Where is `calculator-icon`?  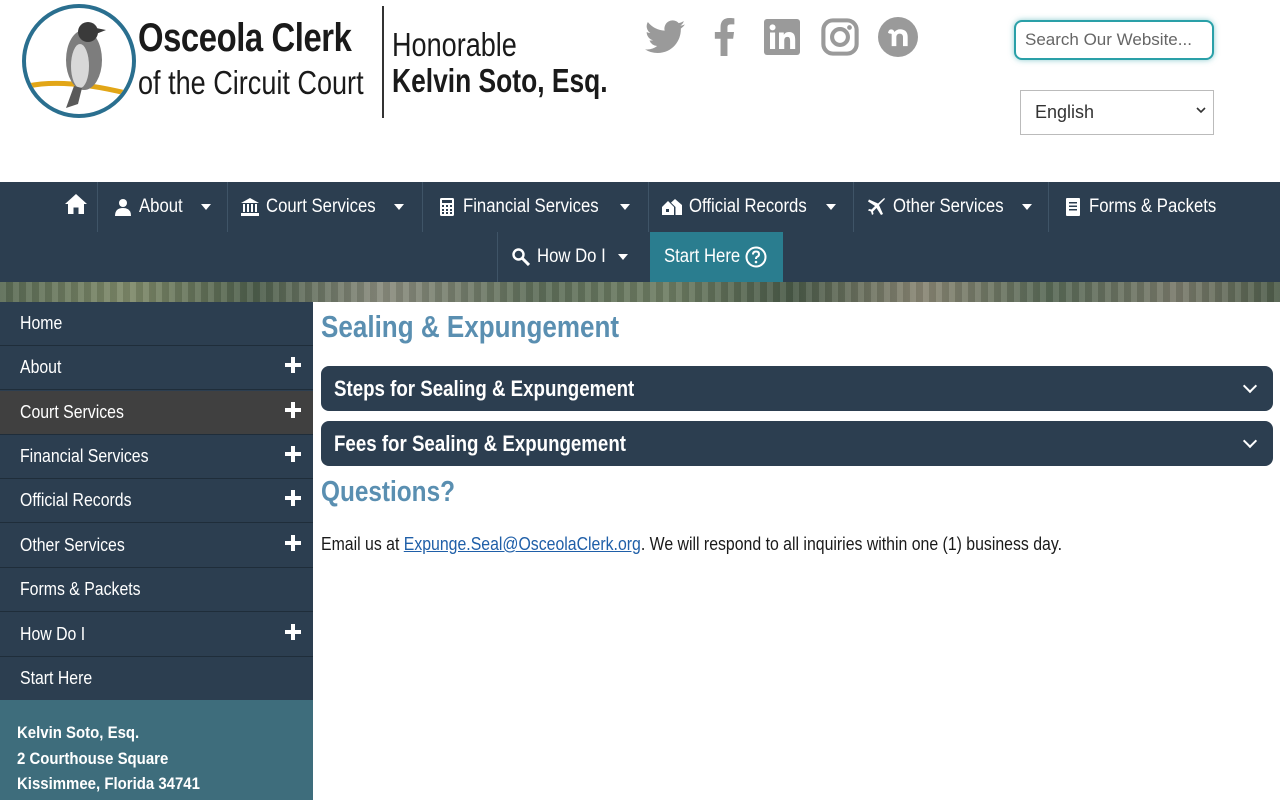
calculator-icon is located at coordinates (447, 207).